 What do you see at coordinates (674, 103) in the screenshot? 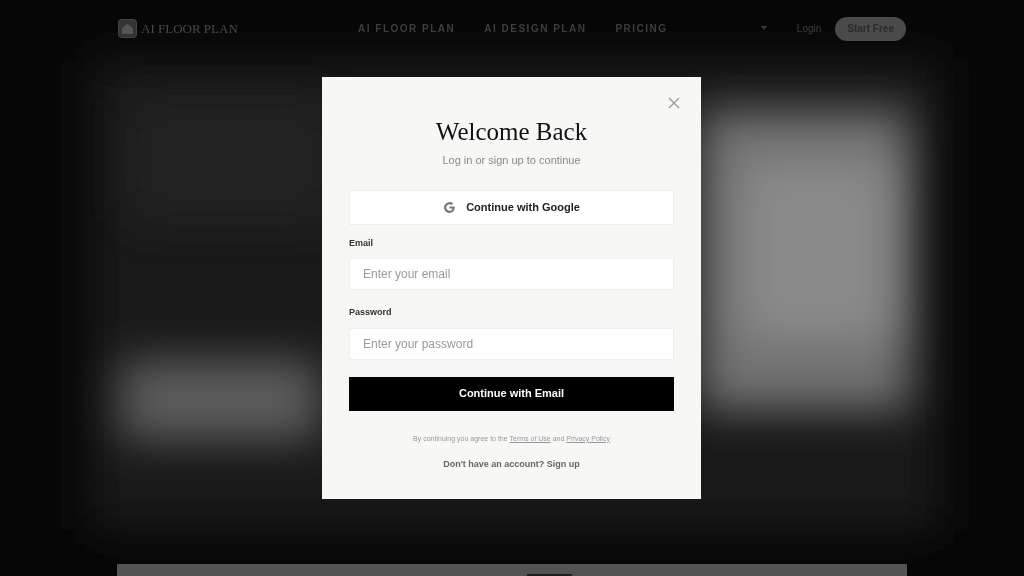
I see `close-icon` at bounding box center [674, 103].